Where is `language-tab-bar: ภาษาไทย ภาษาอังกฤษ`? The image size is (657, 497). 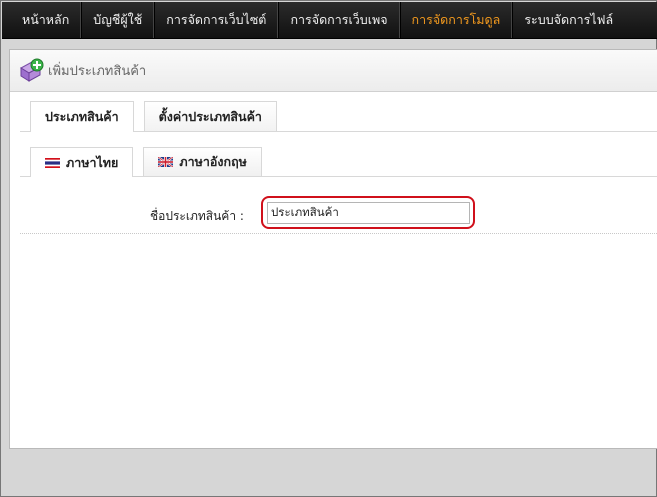
language-tab-bar: ภาษาไทย ภาษาอังกฤษ is located at coordinates (338, 162).